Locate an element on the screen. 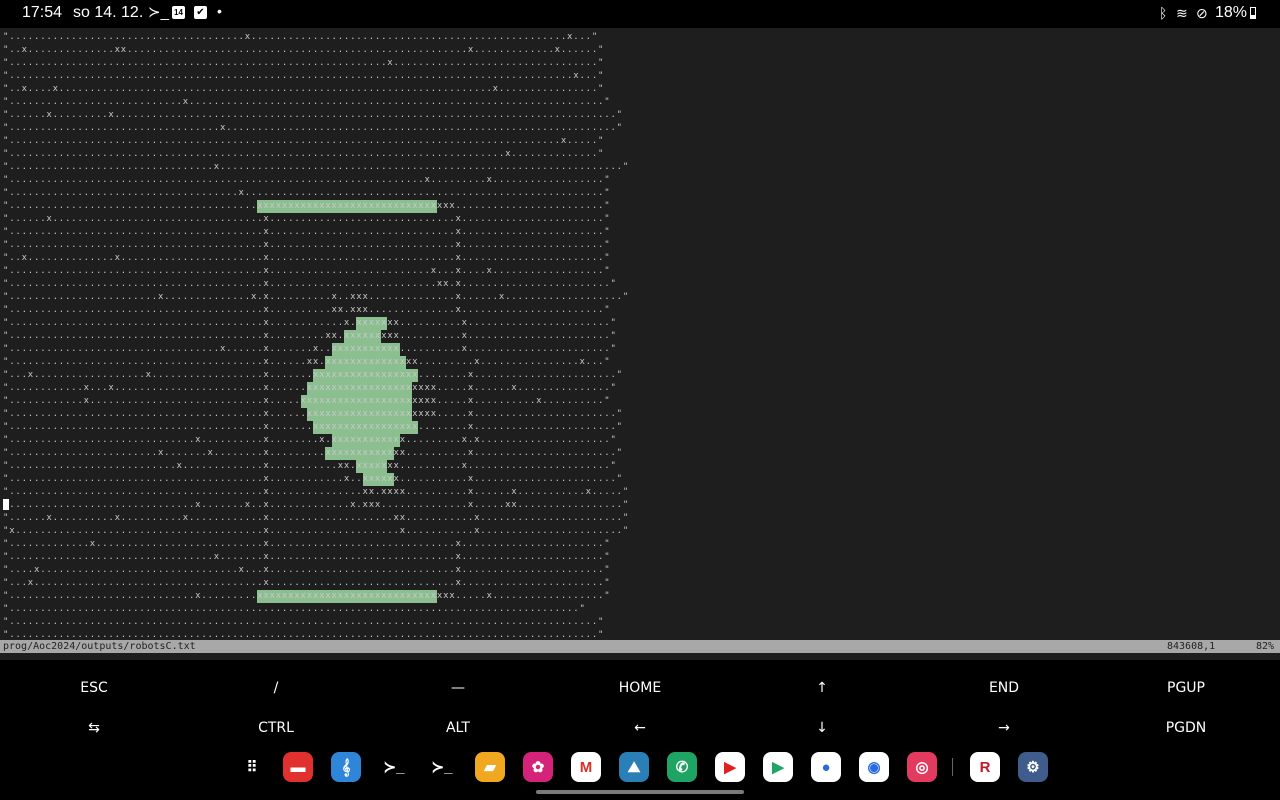  status-bar: 17:54 so 14. 12. ≻_ 14 ✔ • ᛒ ≋ ⊘ 18% is located at coordinates (640, 14).